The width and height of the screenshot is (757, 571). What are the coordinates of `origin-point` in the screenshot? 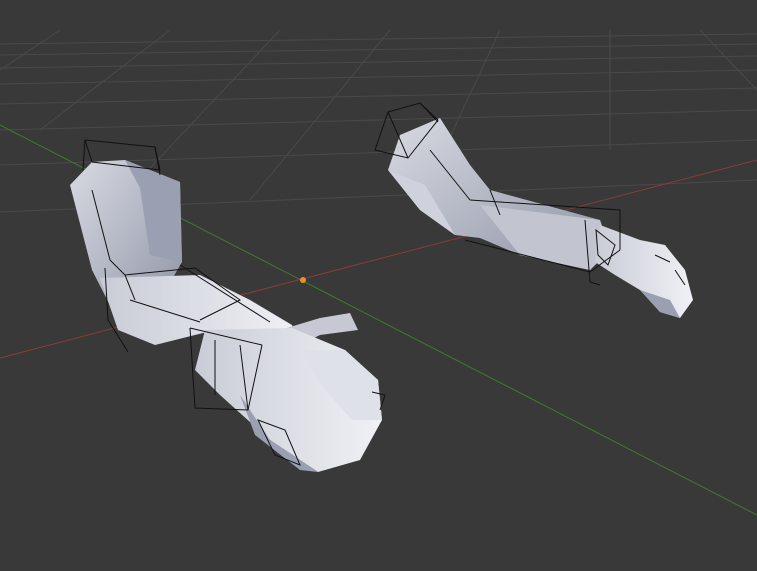 It's located at (303, 280).